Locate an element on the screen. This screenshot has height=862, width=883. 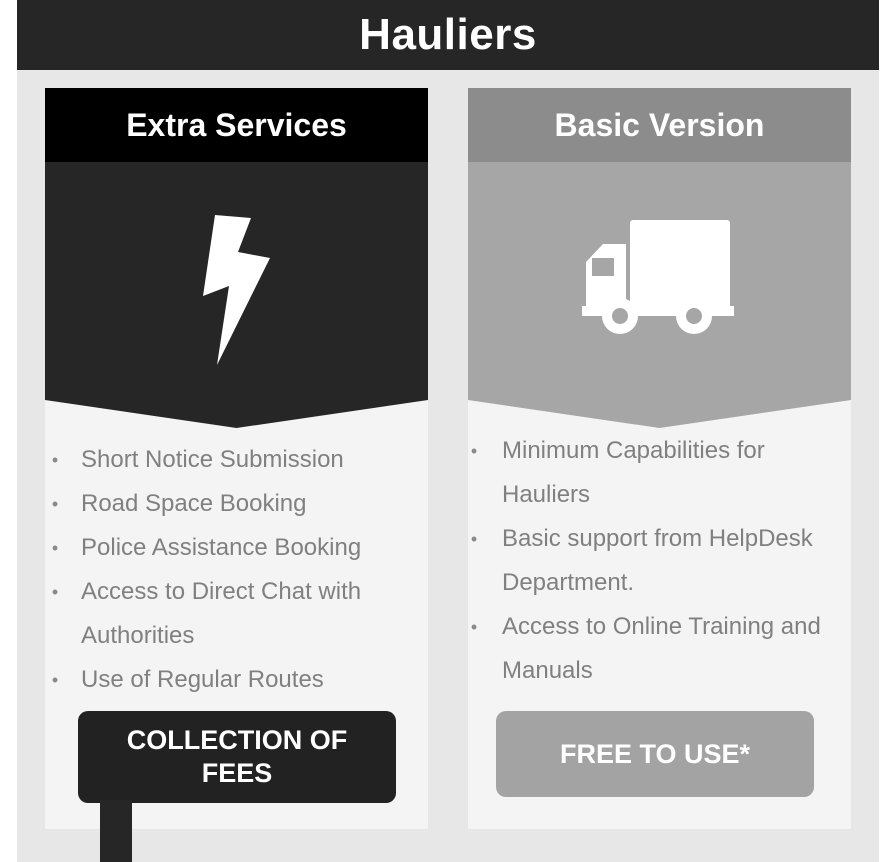
free-to-use-button: FREE TO USE* is located at coordinates (655, 754).